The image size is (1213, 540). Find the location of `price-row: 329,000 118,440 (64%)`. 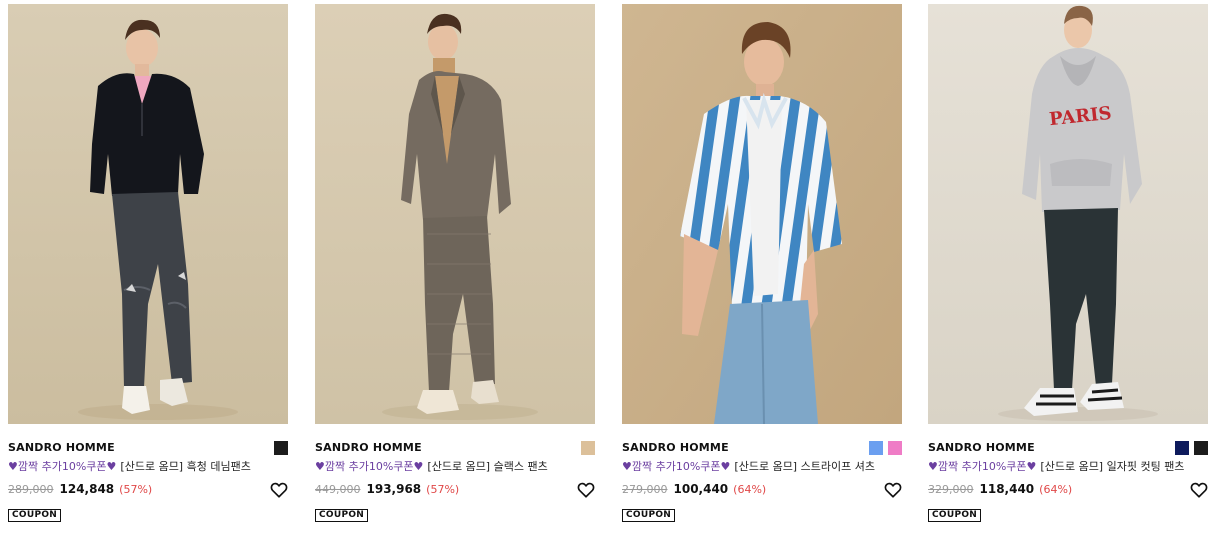

price-row: 329,000 118,440 (64%) is located at coordinates (1048, 489).